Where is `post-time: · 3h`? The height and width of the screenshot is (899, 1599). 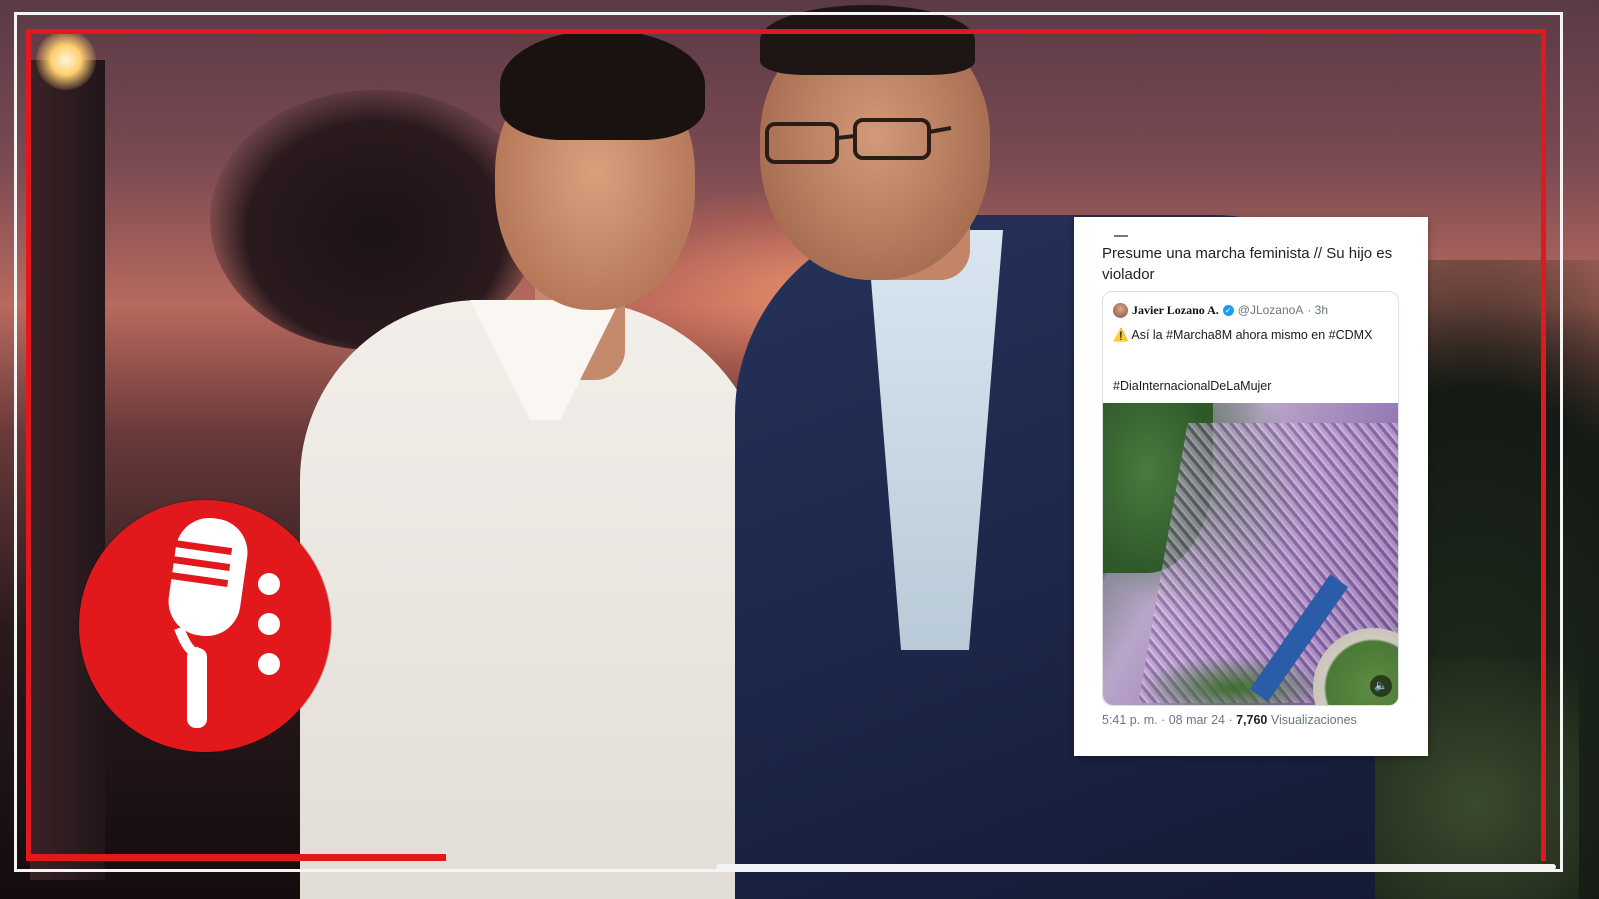 post-time: · 3h is located at coordinates (1318, 310).